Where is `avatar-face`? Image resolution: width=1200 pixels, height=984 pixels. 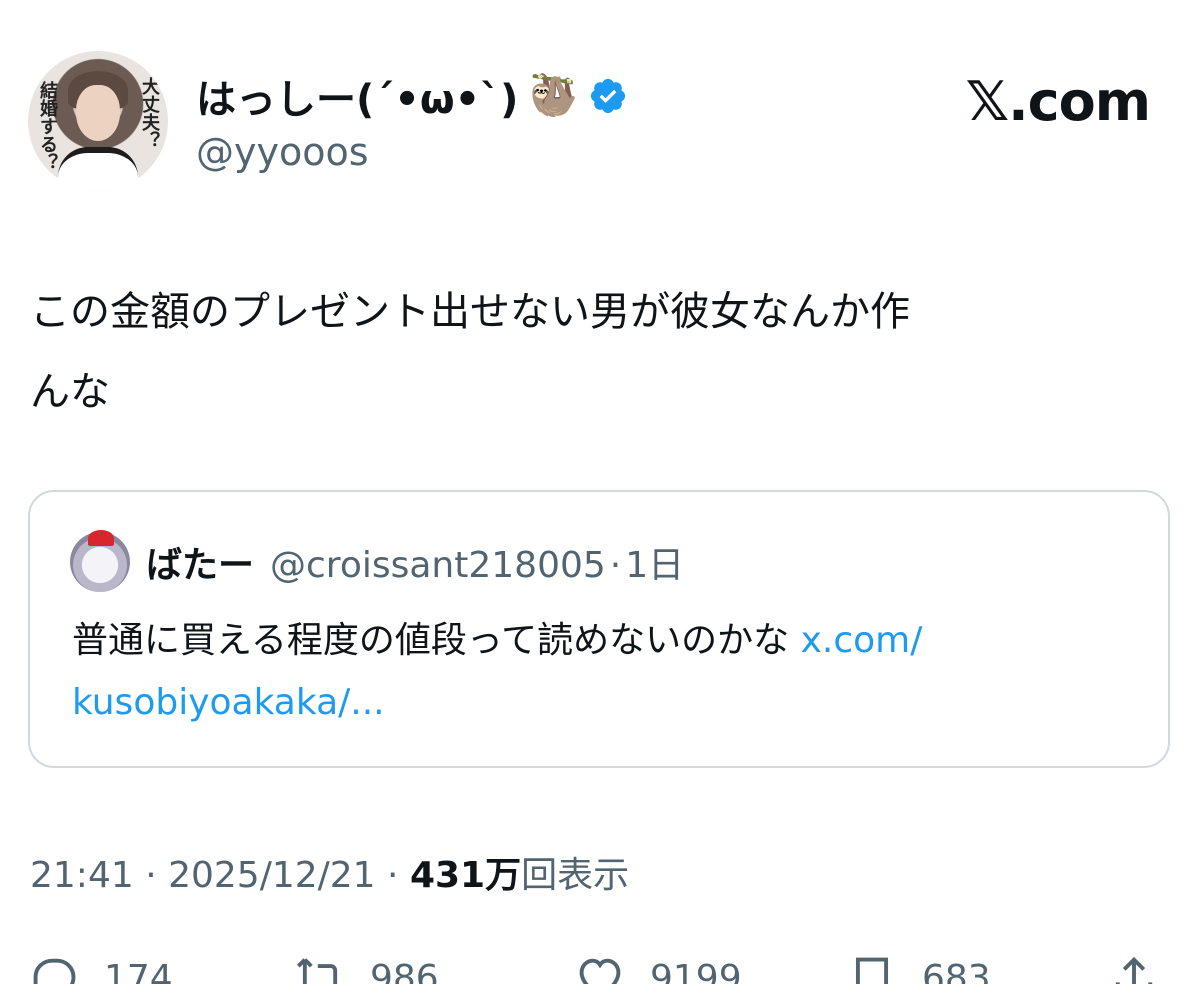
avatar-face is located at coordinates (98, 113).